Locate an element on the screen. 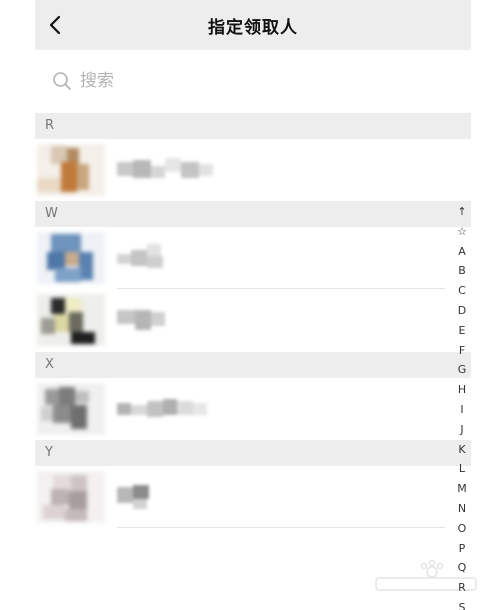  index-letter: L is located at coordinates (462, 469).